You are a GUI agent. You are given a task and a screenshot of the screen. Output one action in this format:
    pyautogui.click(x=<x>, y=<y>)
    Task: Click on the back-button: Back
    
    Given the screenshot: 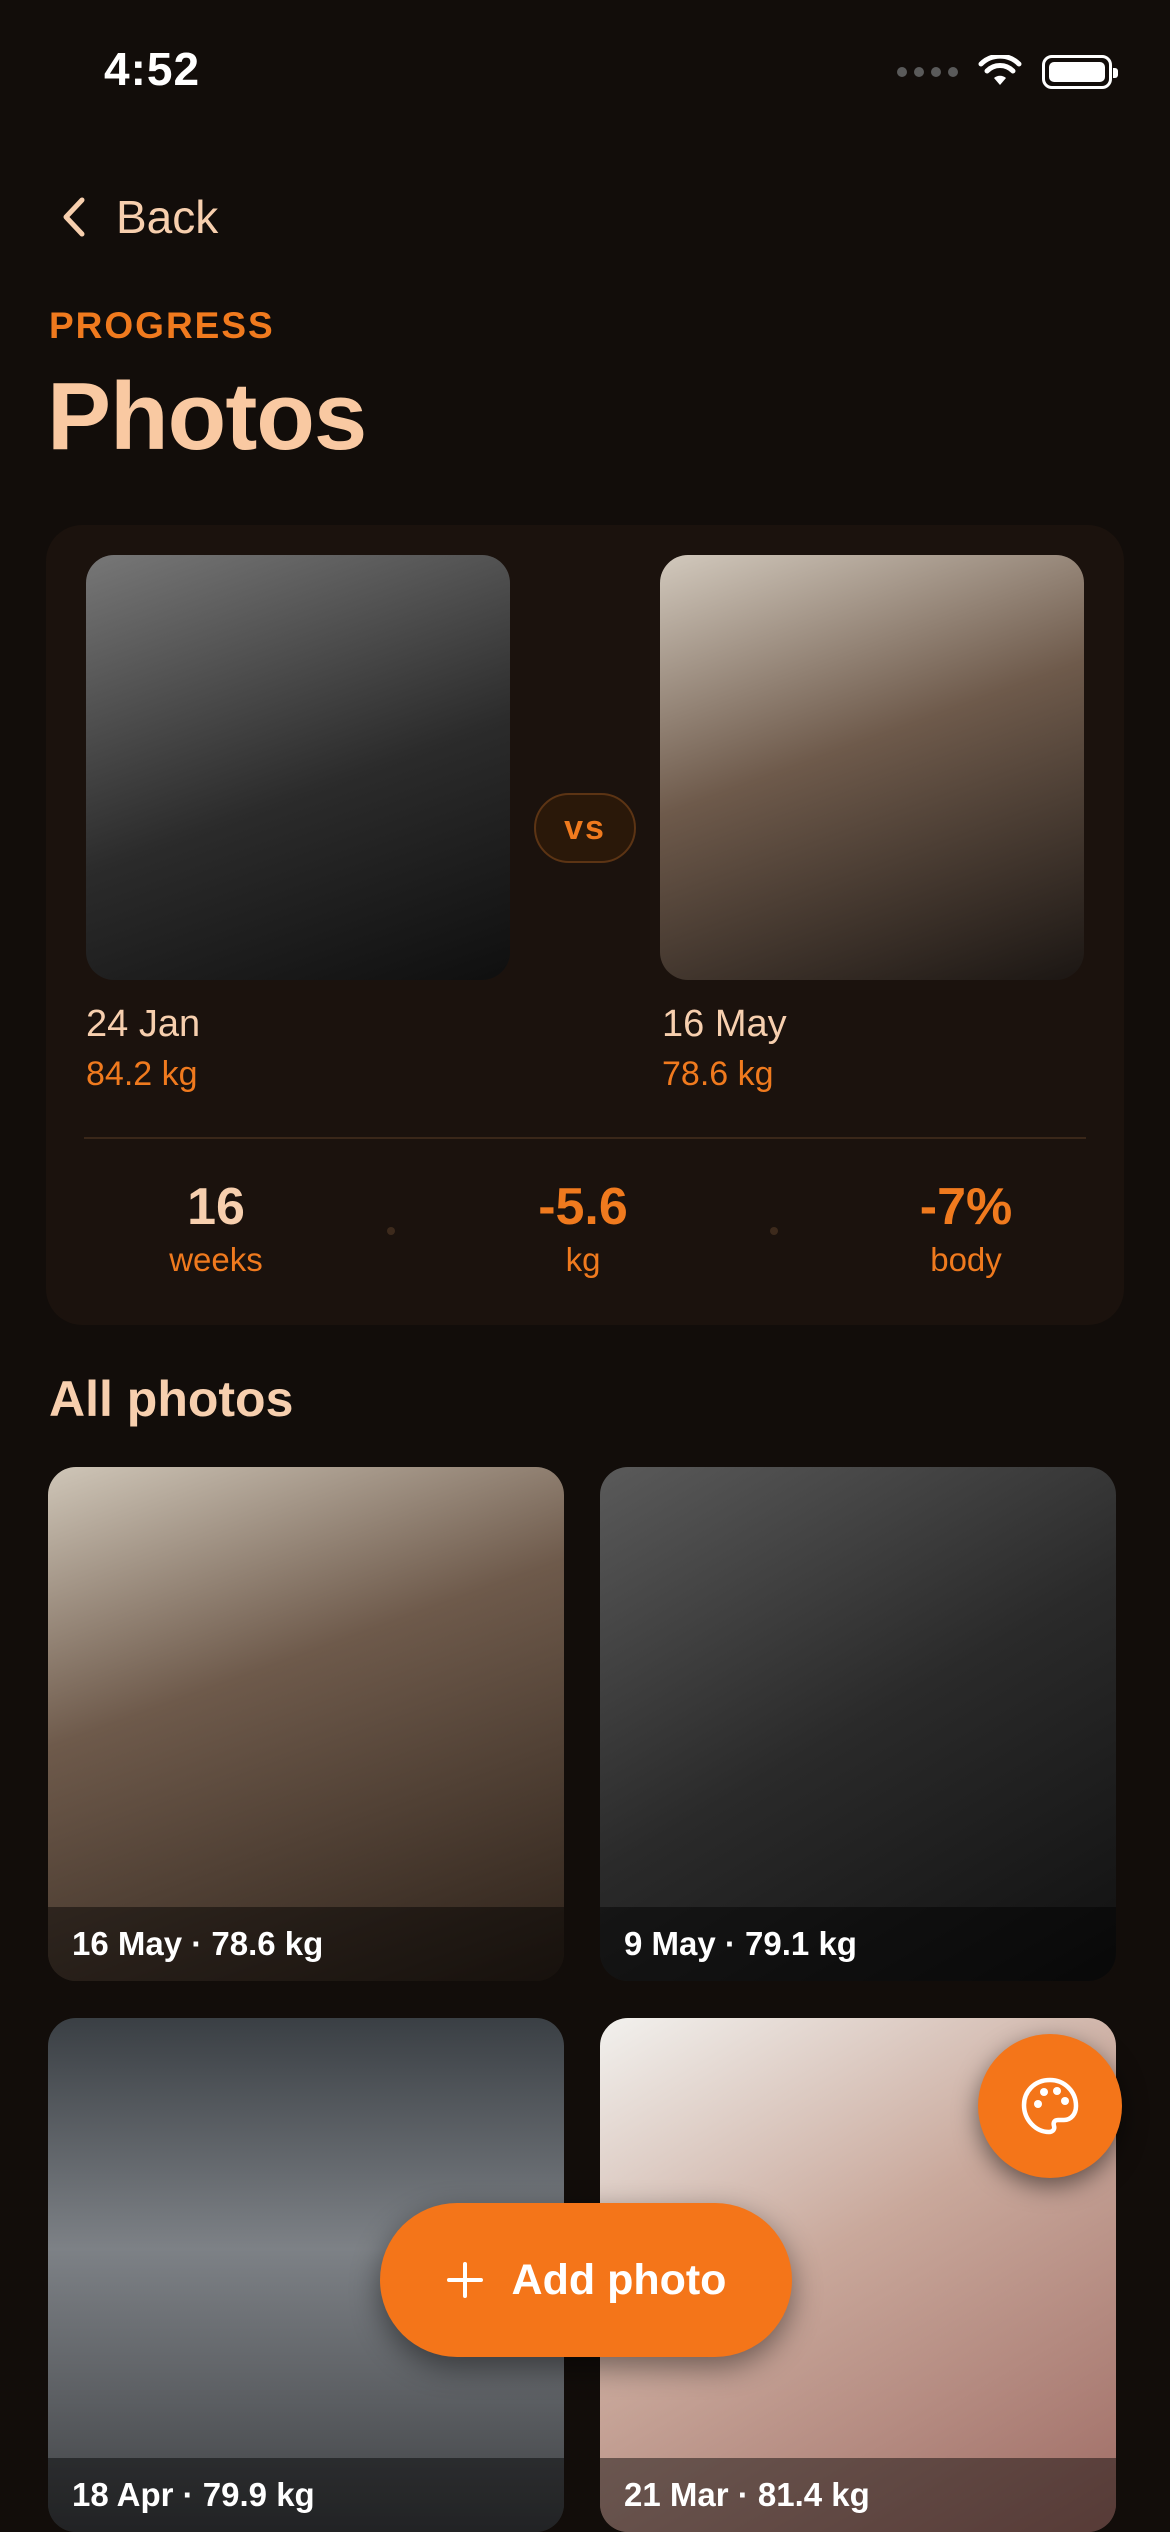 What is the action you would take?
    pyautogui.click(x=140, y=217)
    